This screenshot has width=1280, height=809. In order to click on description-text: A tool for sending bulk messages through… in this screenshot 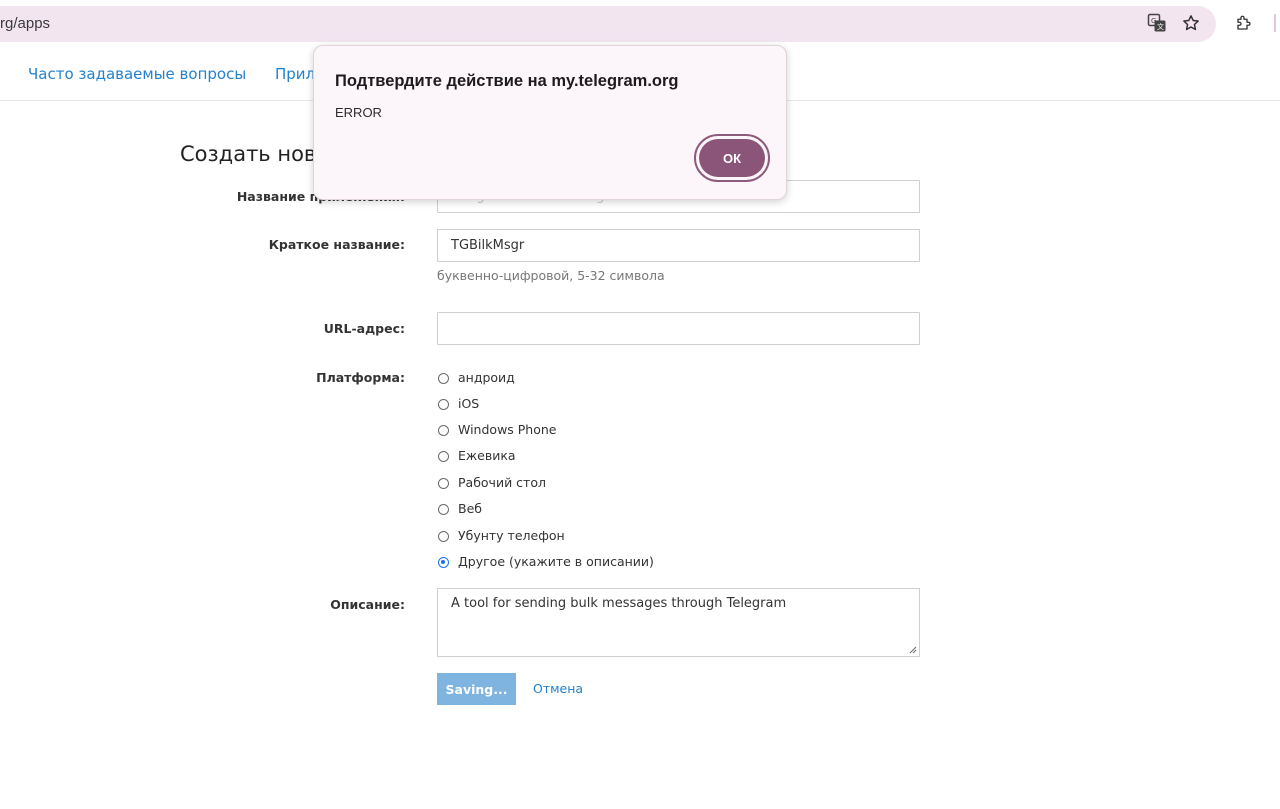, I will do `click(619, 603)`.